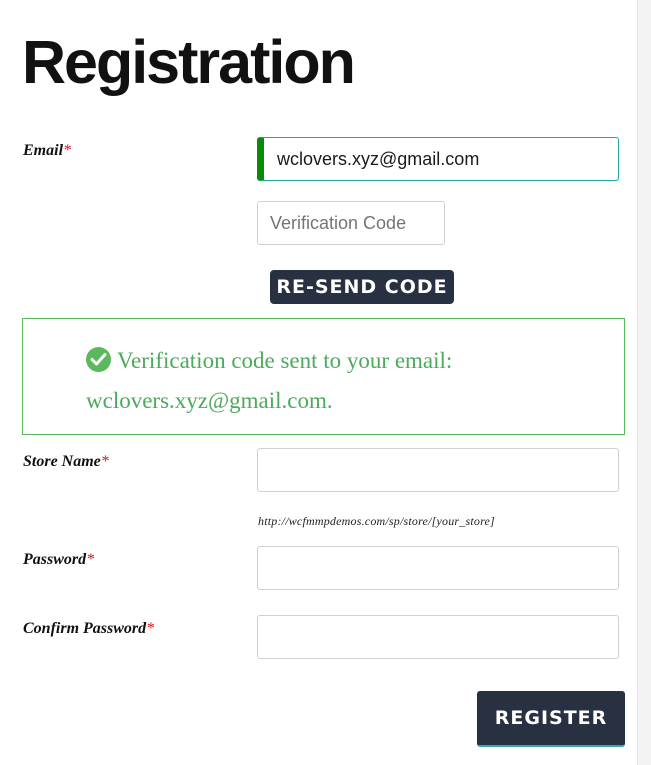 The width and height of the screenshot is (651, 765). What do you see at coordinates (438, 637) in the screenshot?
I see `confirm-password-input` at bounding box center [438, 637].